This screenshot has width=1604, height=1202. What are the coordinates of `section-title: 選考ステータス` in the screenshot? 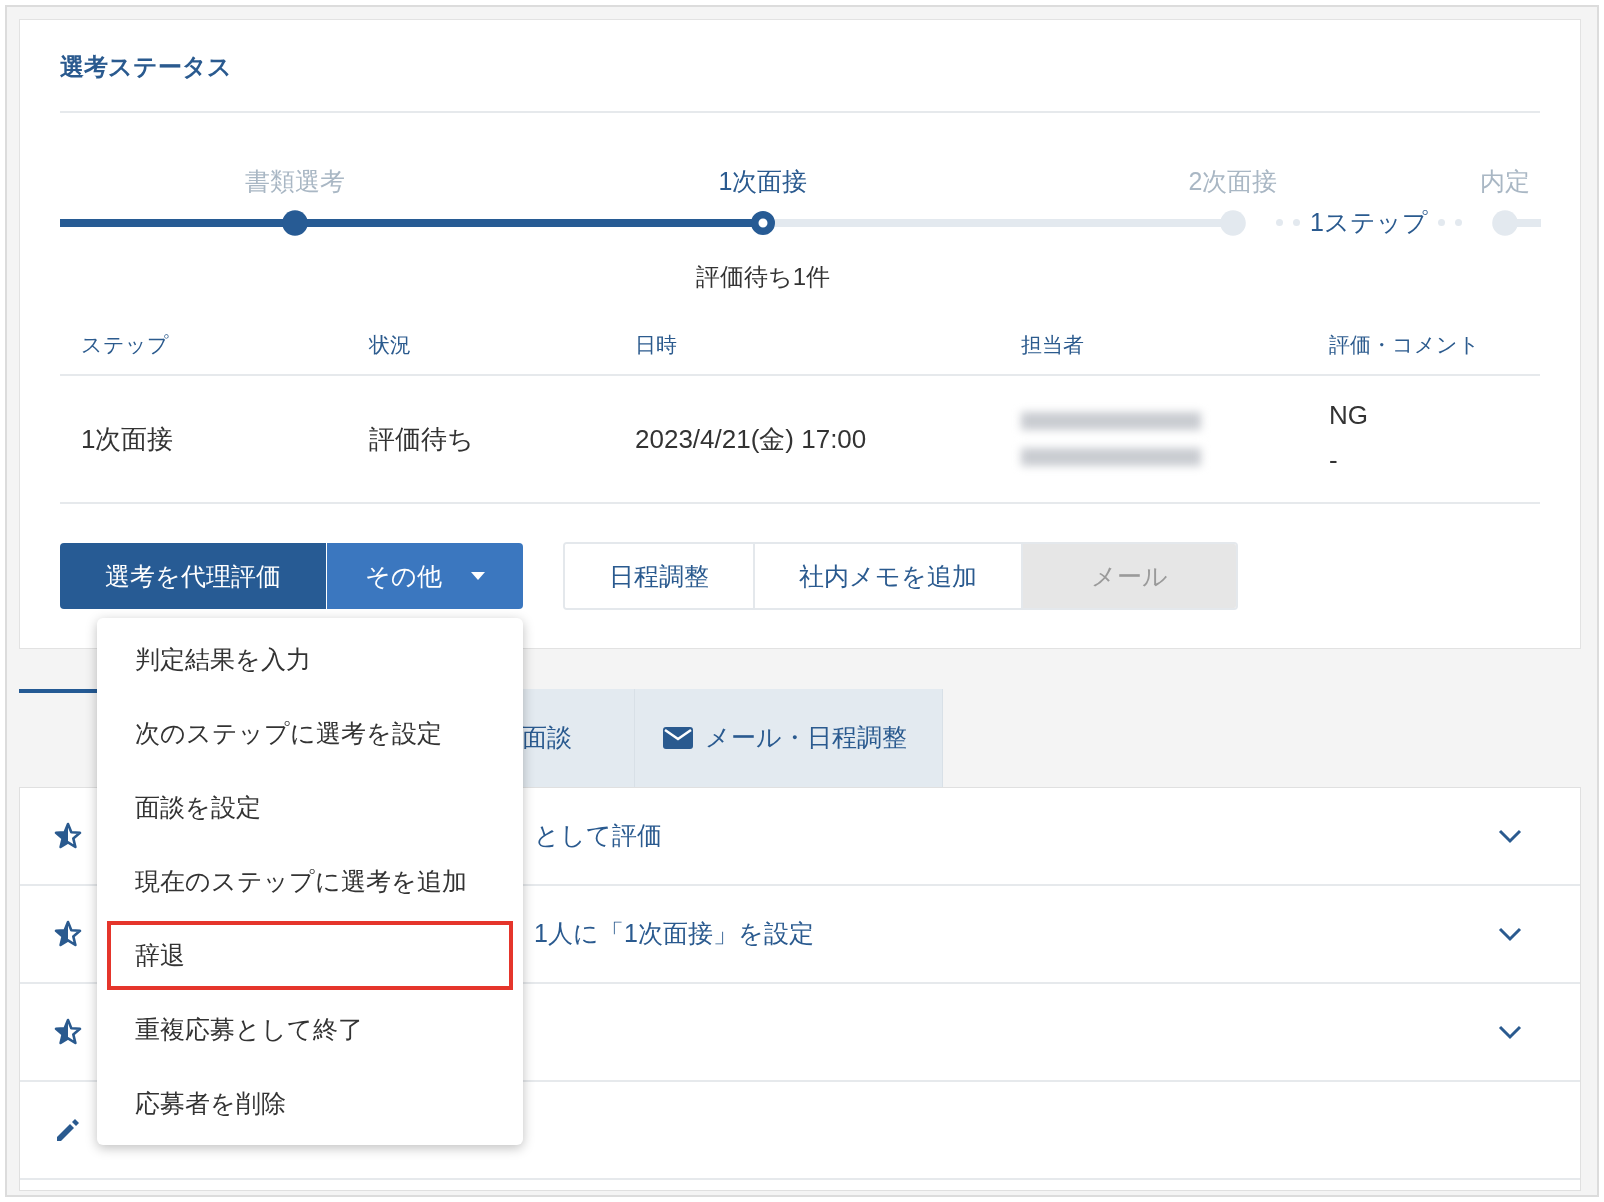 It's located at (800, 66).